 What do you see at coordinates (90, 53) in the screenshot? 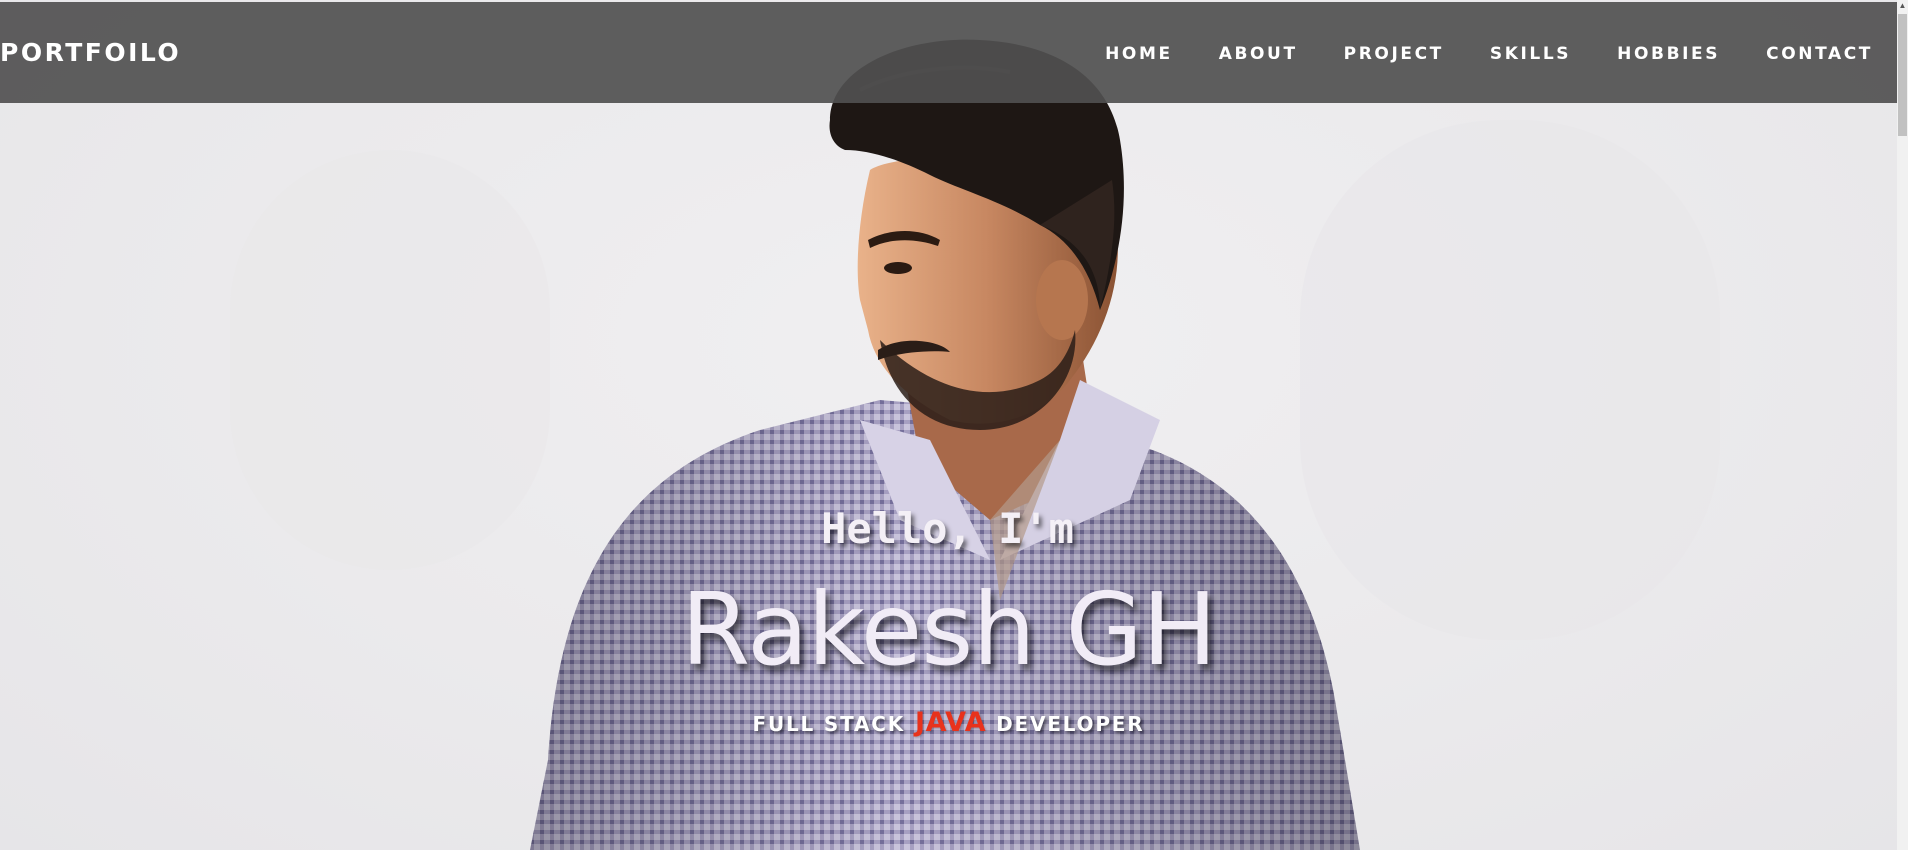
I see `brand-logo: PORTFOILO` at bounding box center [90, 53].